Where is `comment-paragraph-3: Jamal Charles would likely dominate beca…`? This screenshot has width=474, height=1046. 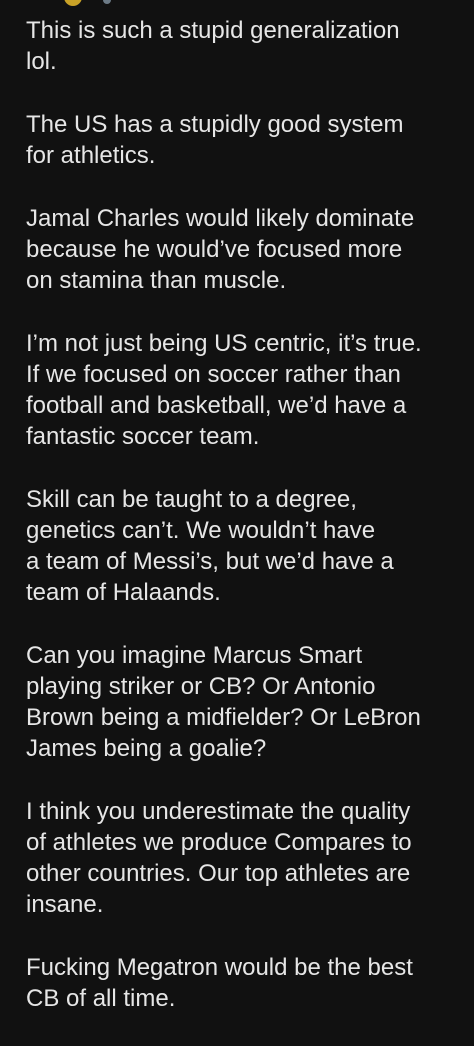
comment-paragraph-3: Jamal Charles would likely dominate beca… is located at coordinates (220, 249).